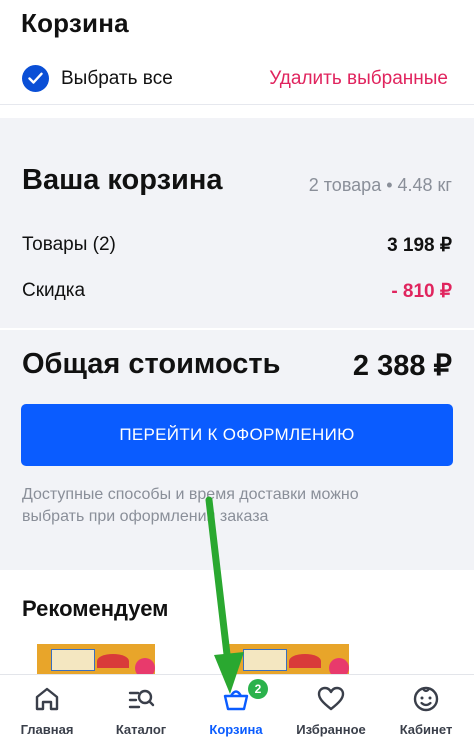 This screenshot has width=474, height=741. I want to click on tab-home: Главная, so click(47, 708).